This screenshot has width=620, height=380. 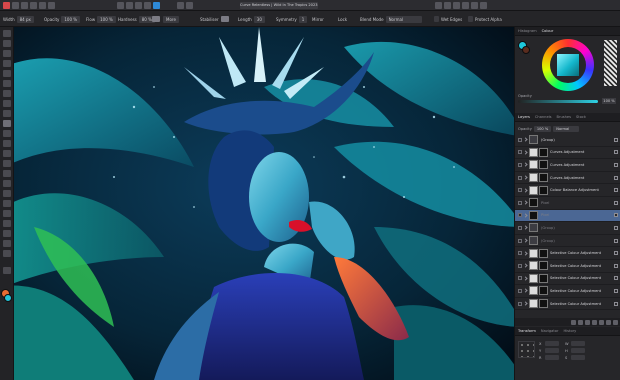 I want to click on blemish-icon, so click(x=7, y=163).